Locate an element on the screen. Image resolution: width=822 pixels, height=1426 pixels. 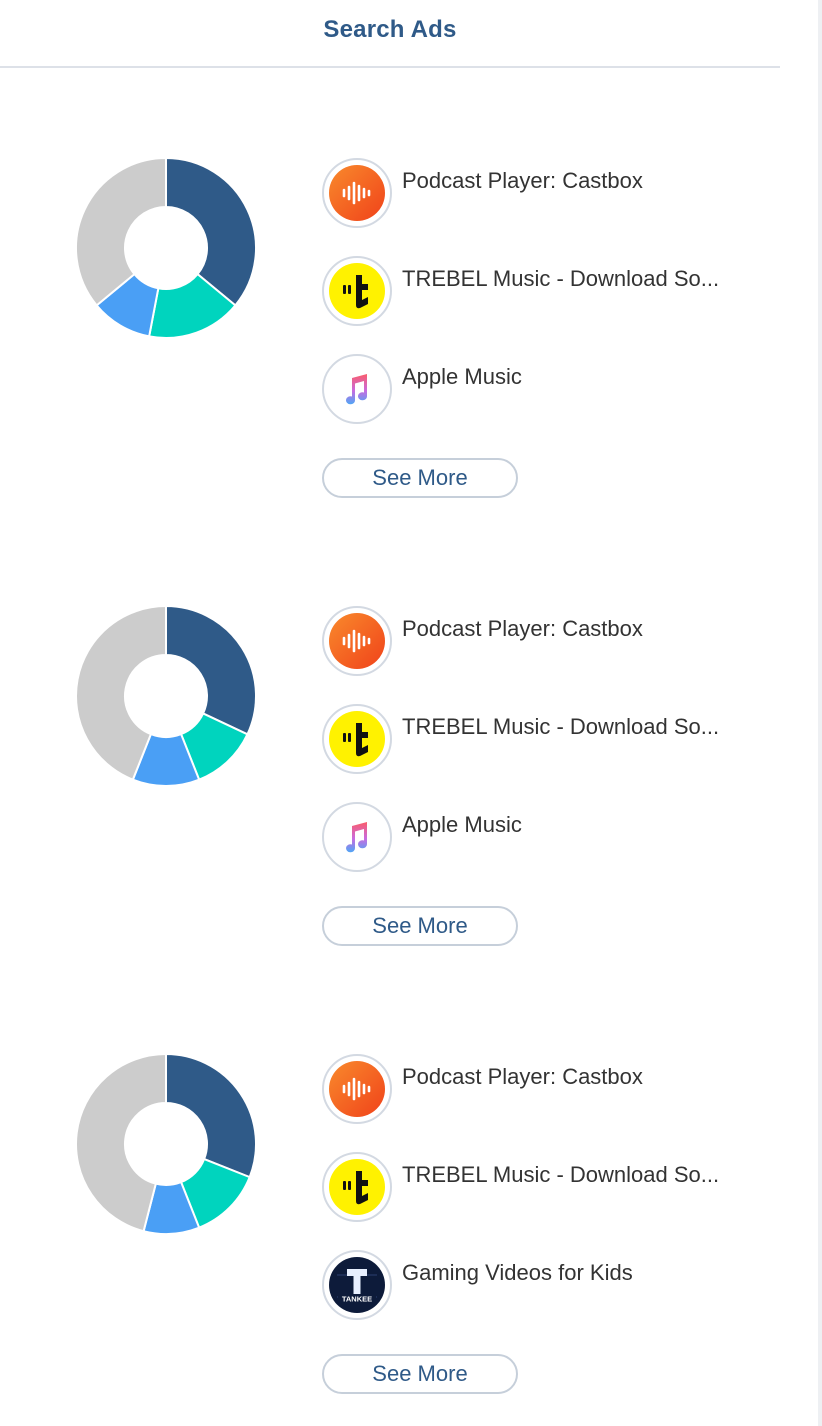
app-name: Gaming Videos for Kids is located at coordinates (517, 1272).